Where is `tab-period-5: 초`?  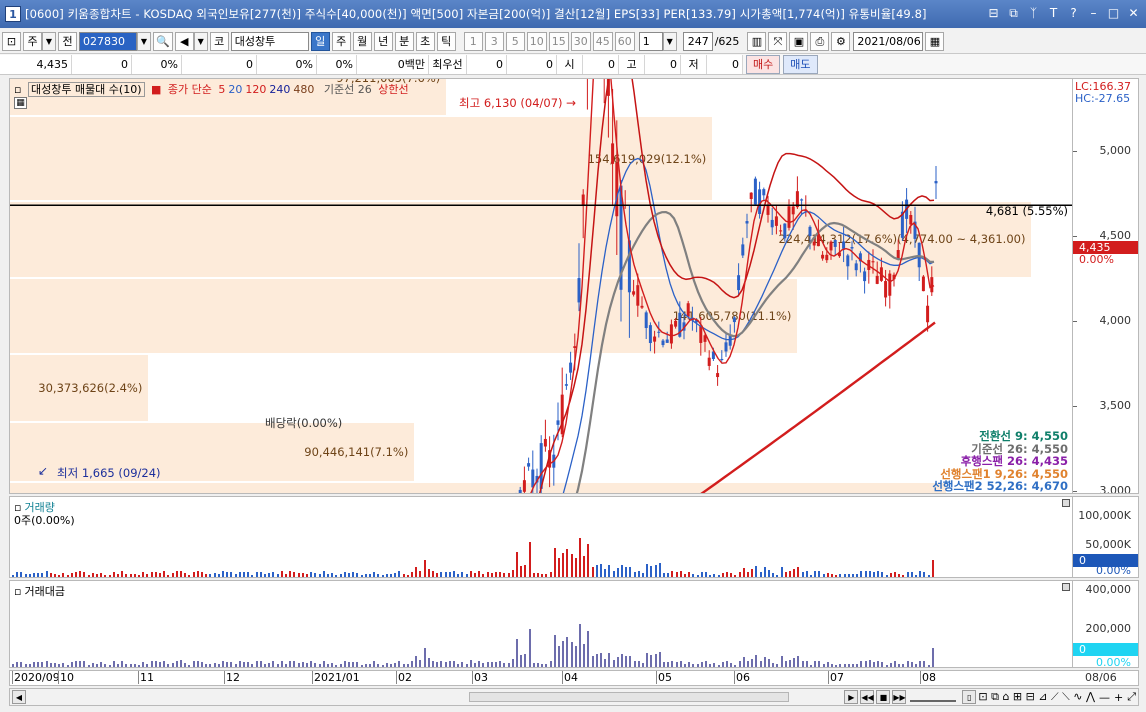
tab-period-5: 초 is located at coordinates (425, 41).